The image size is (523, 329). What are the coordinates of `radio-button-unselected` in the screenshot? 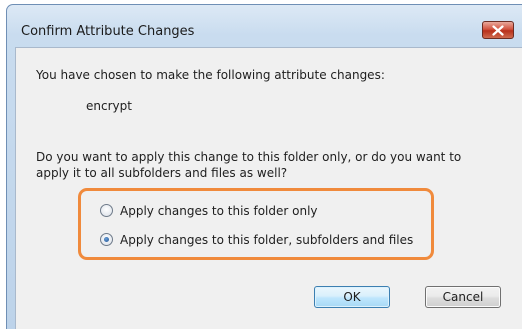 It's located at (106, 210).